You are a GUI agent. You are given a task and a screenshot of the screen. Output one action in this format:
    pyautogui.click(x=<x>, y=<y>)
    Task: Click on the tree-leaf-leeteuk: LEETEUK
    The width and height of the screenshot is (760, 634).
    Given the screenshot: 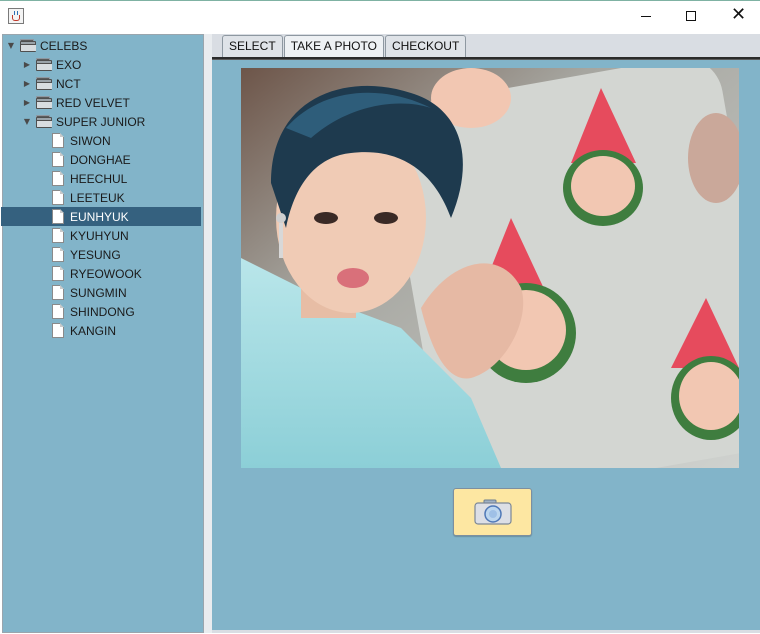 What is the action you would take?
    pyautogui.click(x=88, y=197)
    